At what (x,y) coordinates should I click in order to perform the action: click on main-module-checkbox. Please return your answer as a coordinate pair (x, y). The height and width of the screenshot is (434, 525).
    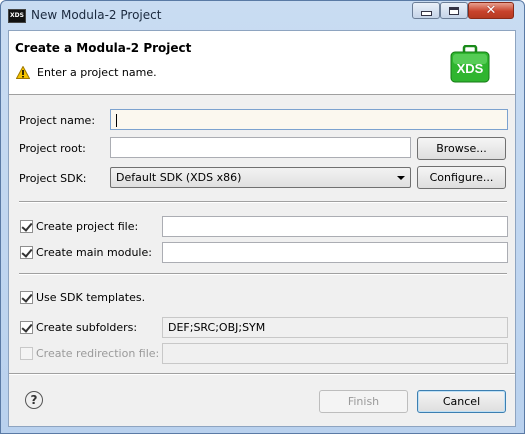
    Looking at the image, I should click on (26, 252).